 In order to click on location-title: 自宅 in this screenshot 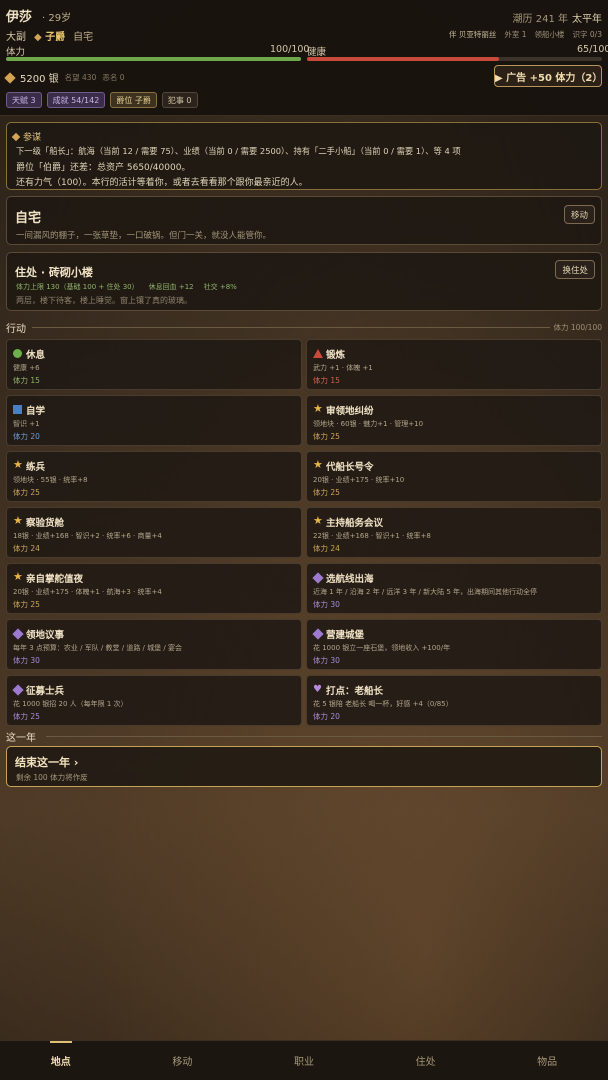, I will do `click(28, 218)`.